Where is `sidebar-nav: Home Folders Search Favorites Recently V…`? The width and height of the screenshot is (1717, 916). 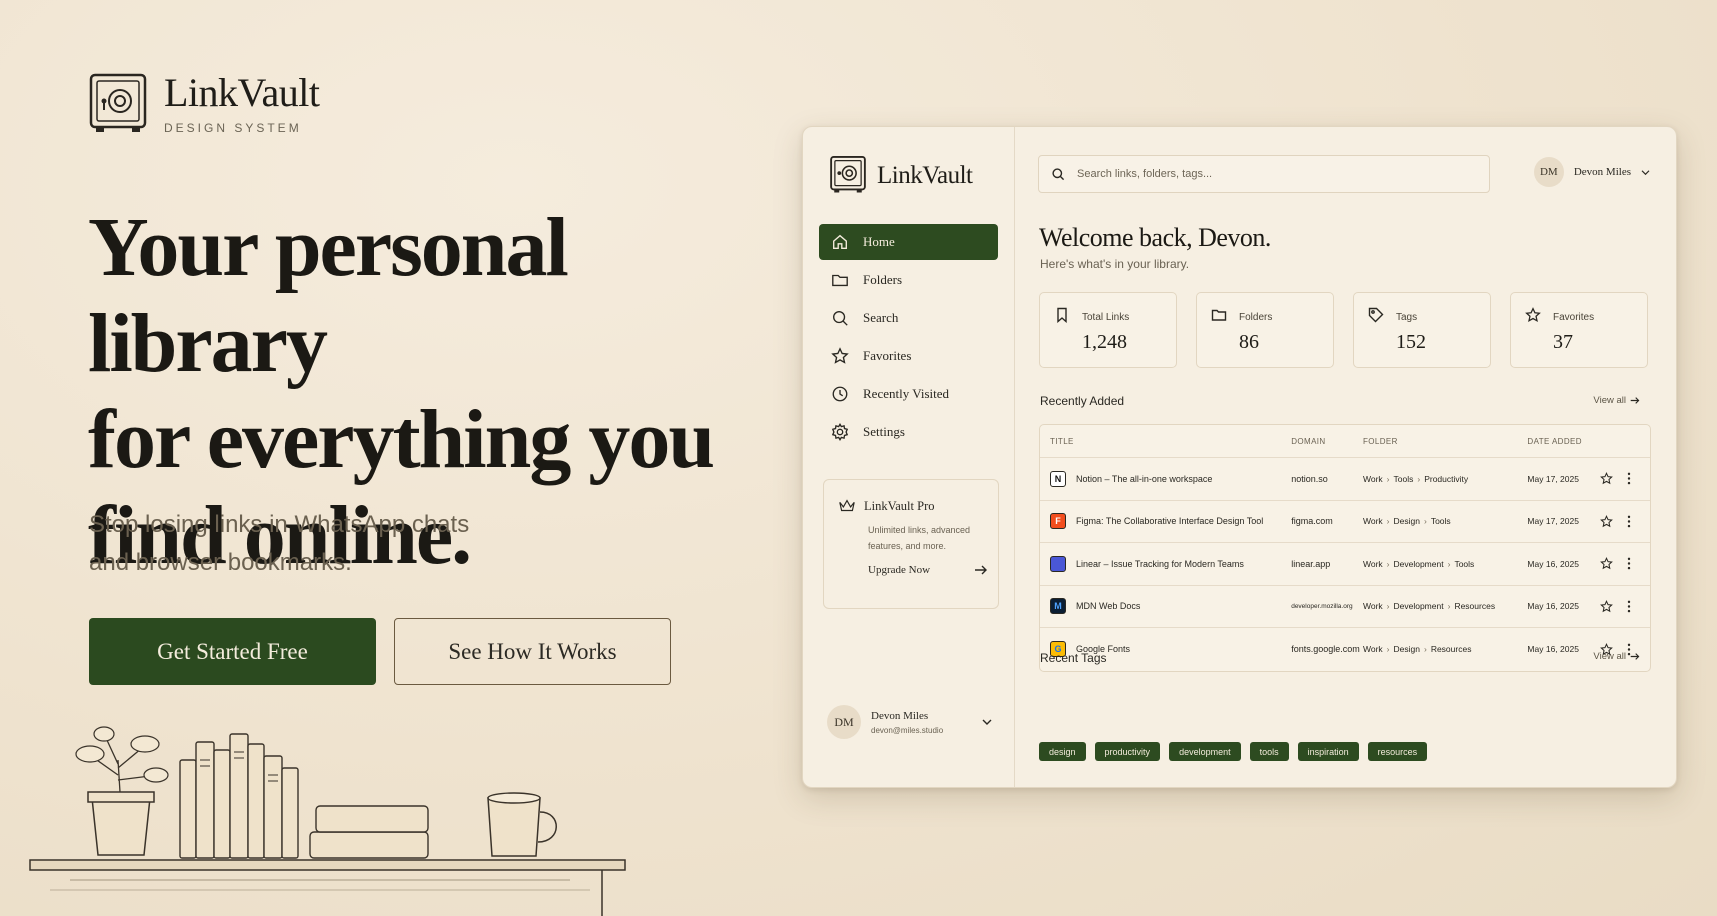
sidebar-nav: Home Folders Search Favorites Recently V… is located at coordinates (908, 338).